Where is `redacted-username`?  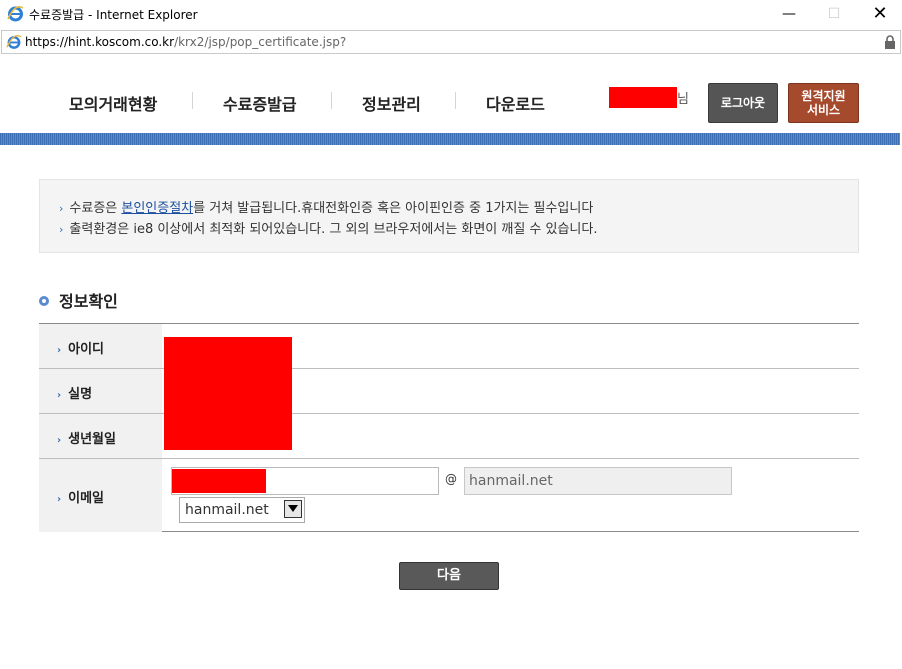 redacted-username is located at coordinates (643, 97).